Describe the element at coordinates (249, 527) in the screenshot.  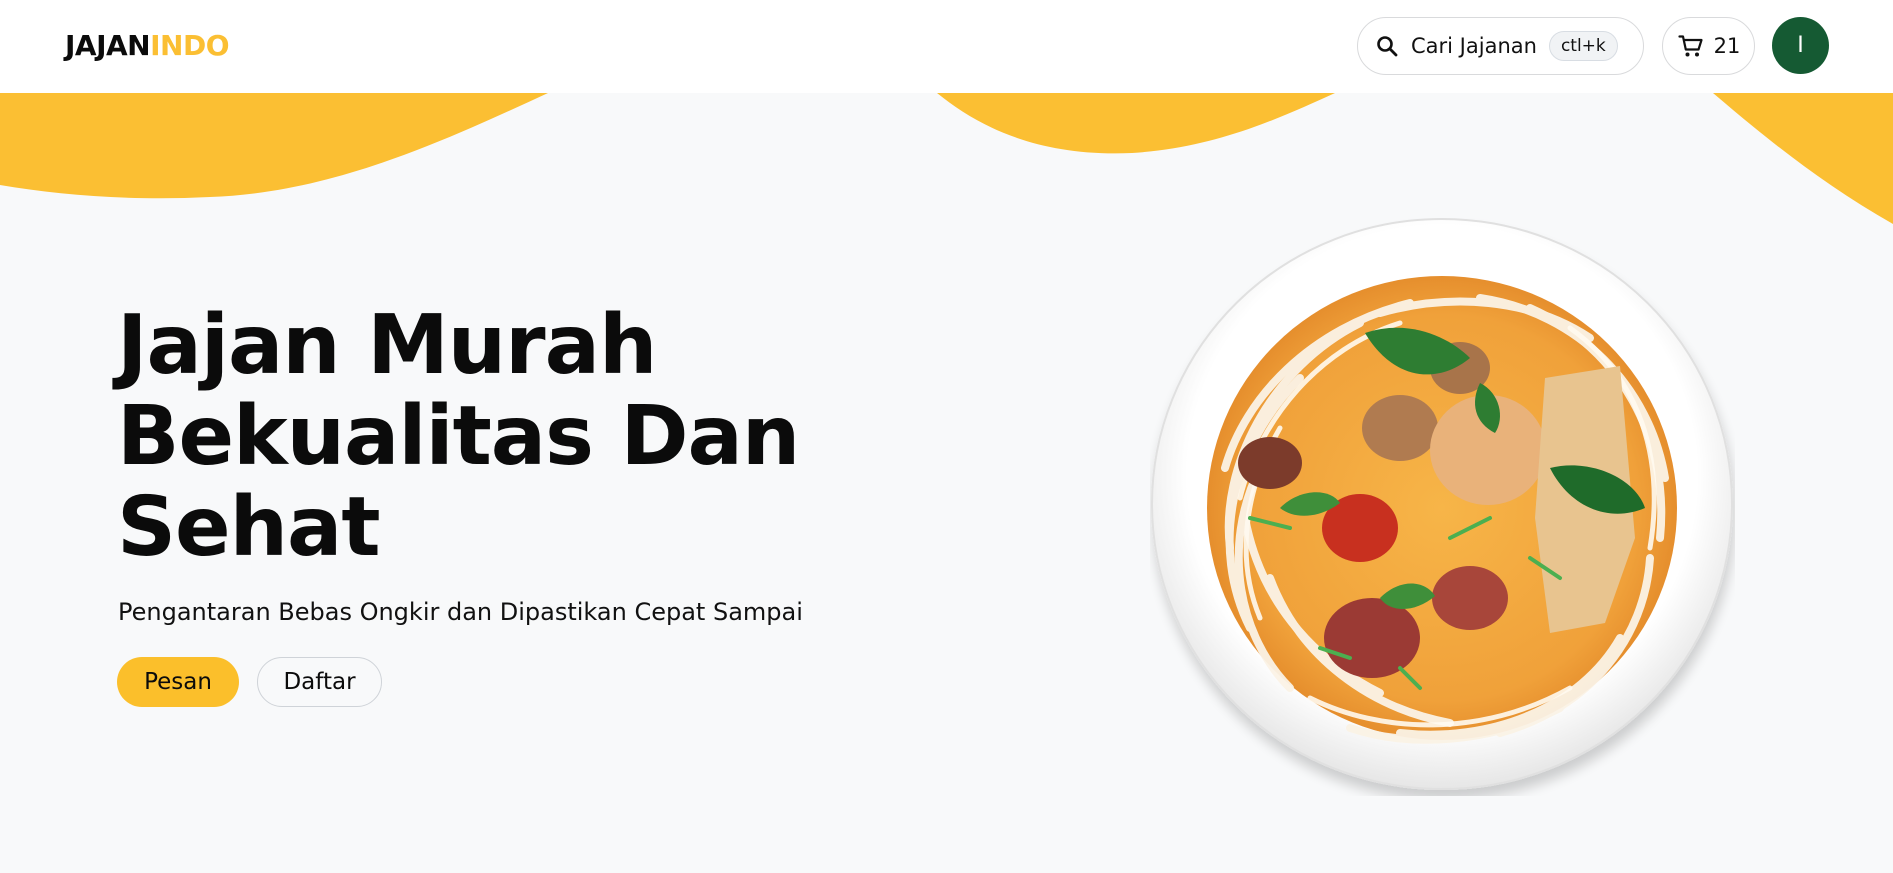
I see `hero-title-line-3: Sehat` at that location.